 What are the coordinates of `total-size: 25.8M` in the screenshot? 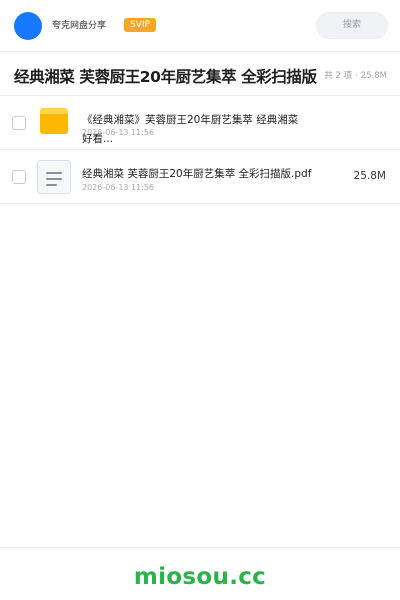 It's located at (373, 76).